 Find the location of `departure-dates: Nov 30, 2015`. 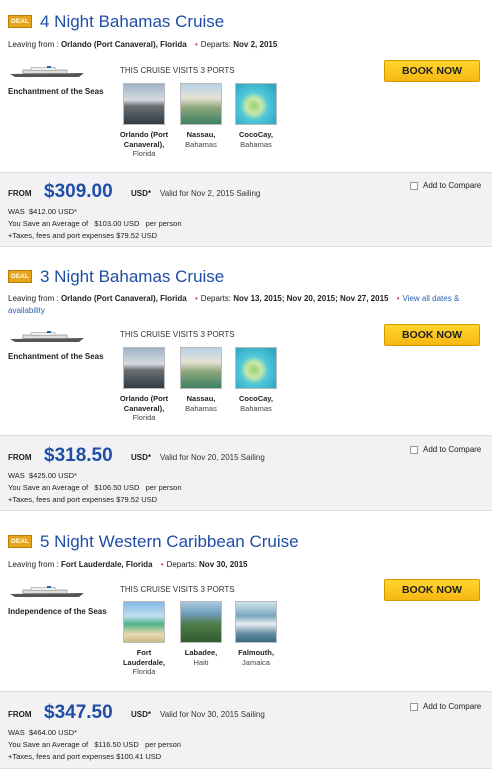

departure-dates: Nov 30, 2015 is located at coordinates (223, 564).